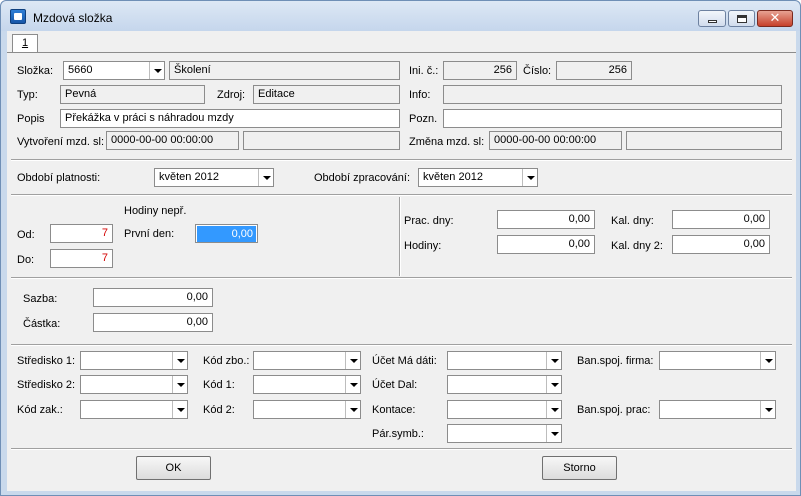 The width and height of the screenshot is (801, 496). I want to click on ucet-dal-combo, so click(504, 384).